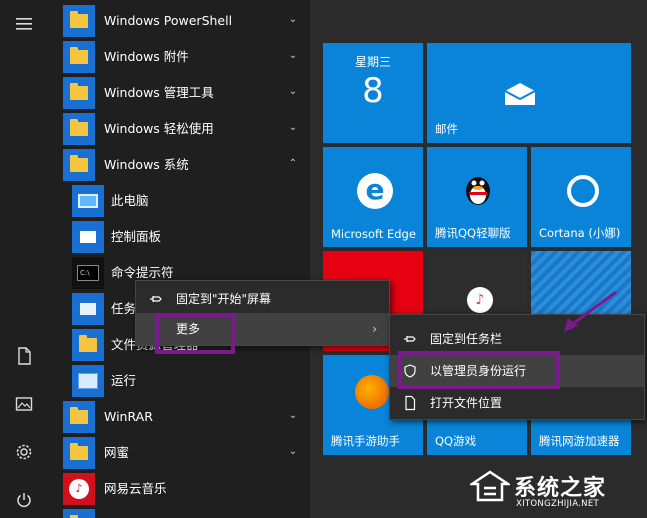 The image size is (647, 518). What do you see at coordinates (159, 128) in the screenshot?
I see `app-label: Windows 轻松使用` at bounding box center [159, 128].